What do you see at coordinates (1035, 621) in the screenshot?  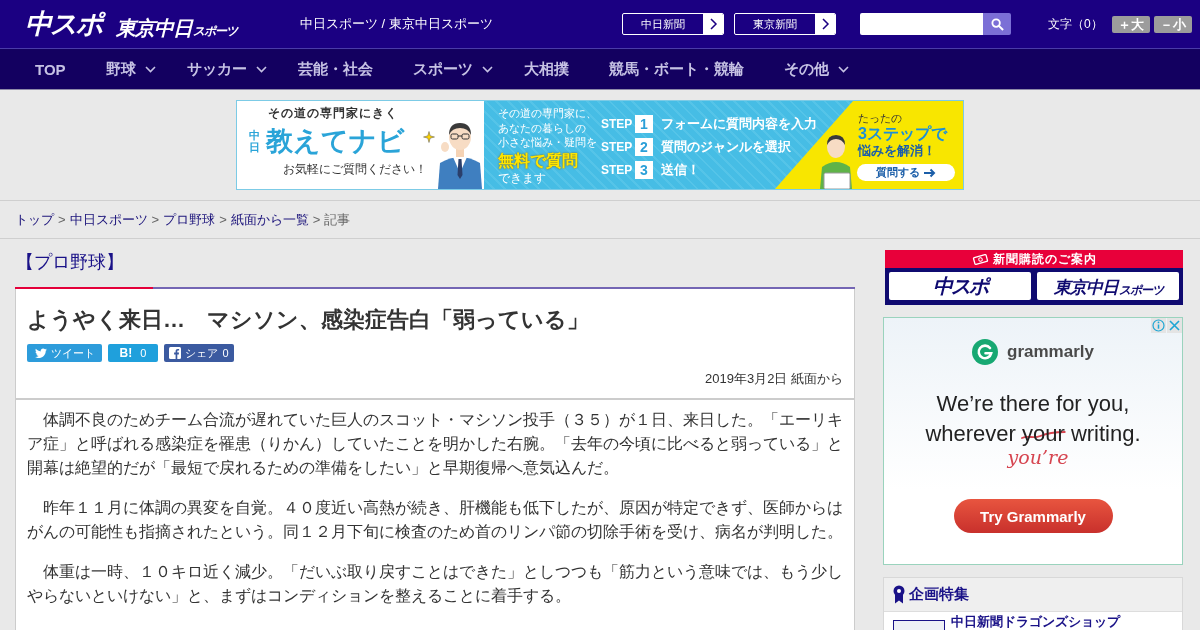 I see `feature-link: 中日新聞ドラゴンズショップ` at bounding box center [1035, 621].